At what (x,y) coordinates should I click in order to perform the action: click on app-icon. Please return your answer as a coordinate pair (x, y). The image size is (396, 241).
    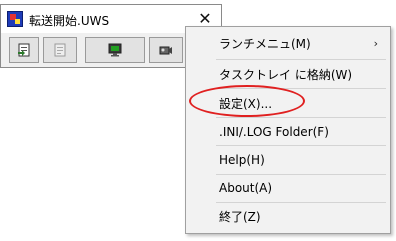
    Looking at the image, I should click on (15, 19).